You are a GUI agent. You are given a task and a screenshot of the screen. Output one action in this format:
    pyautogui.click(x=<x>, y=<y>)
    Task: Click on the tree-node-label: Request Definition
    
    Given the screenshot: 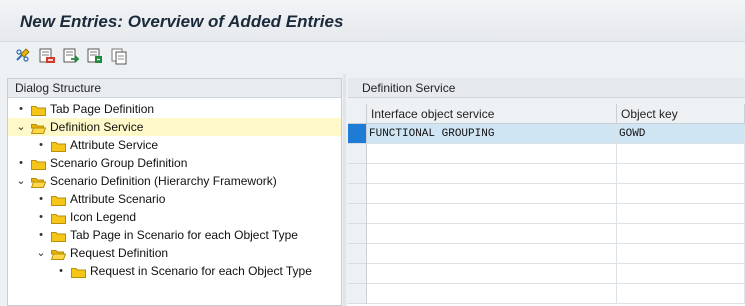 What is the action you would take?
    pyautogui.click(x=119, y=253)
    